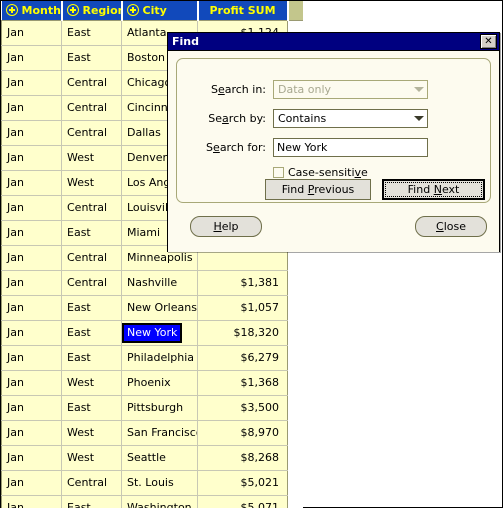 This screenshot has width=503, height=508. I want to click on table-row: Jan Central Nashville $1,381, so click(152, 283).